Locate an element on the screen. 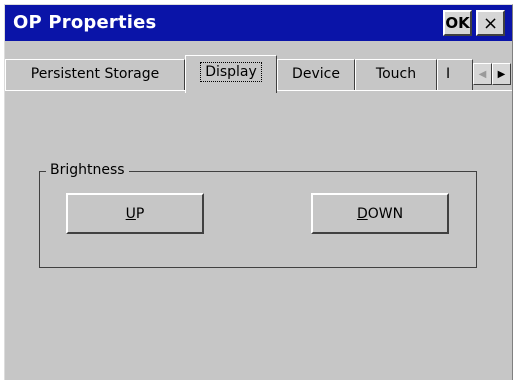 The height and width of the screenshot is (381, 517). tab-label: Device is located at coordinates (316, 74).